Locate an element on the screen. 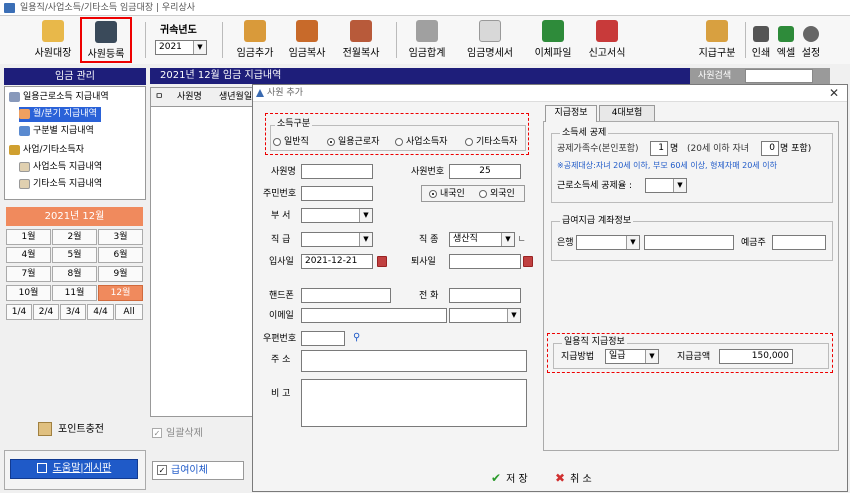 The height and width of the screenshot is (493, 850). email-domain-select: ▼ is located at coordinates (485, 315).